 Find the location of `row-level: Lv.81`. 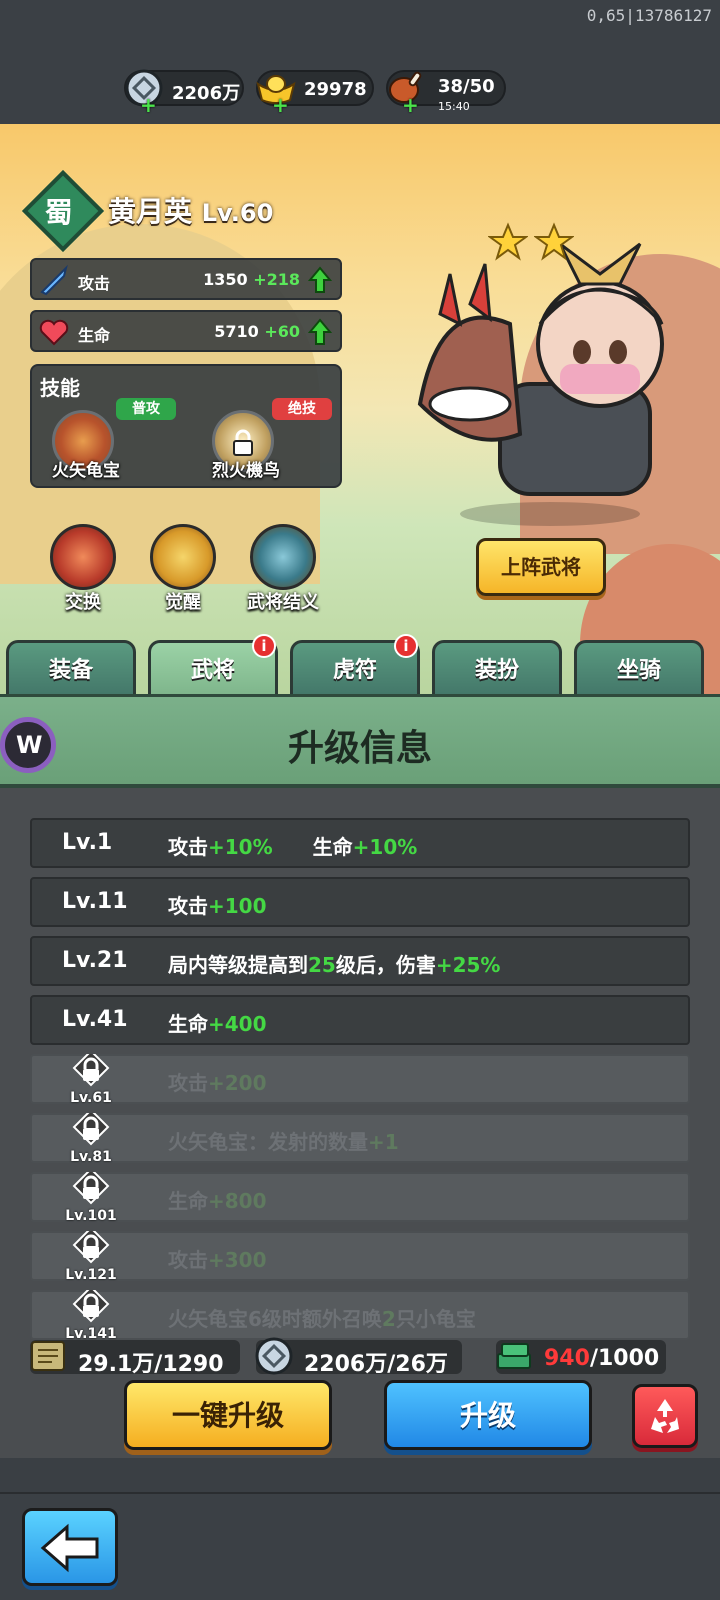

row-level: Lv.81 is located at coordinates (91, 1157).